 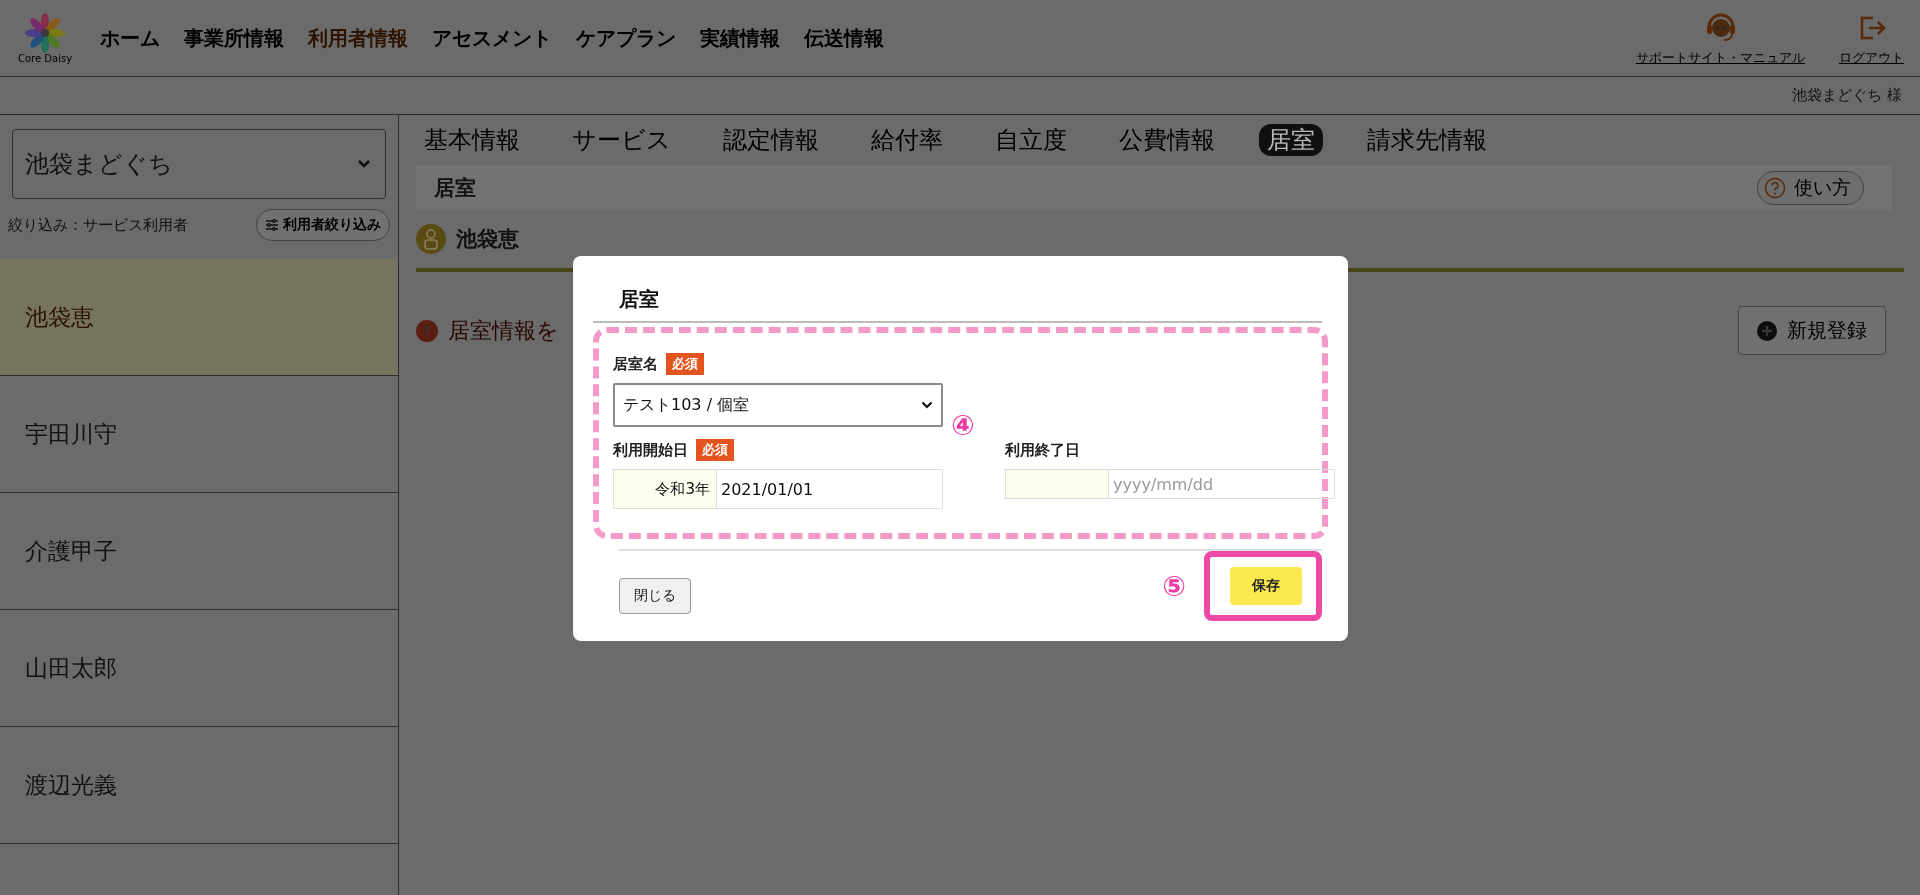 I want to click on filter-label: 絞り込み：サービス利用者, so click(x=98, y=225).